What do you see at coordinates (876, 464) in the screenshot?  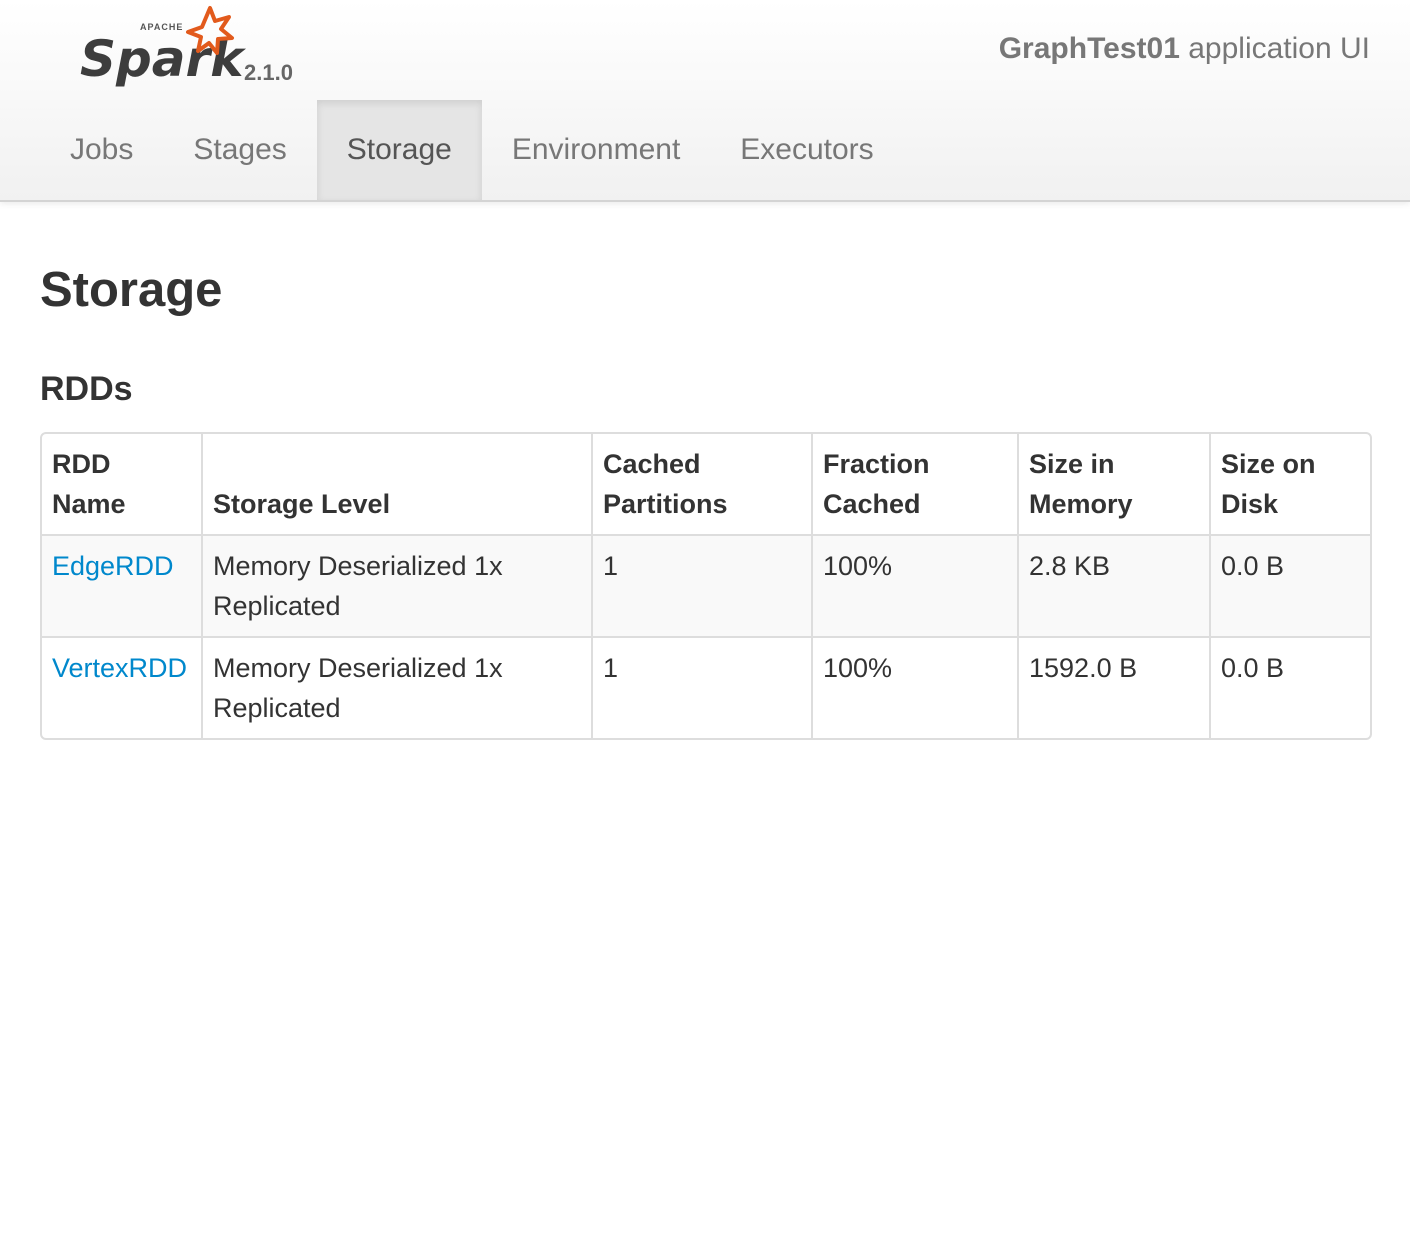 I see `header-fraction-cached-line1: Fraction` at bounding box center [876, 464].